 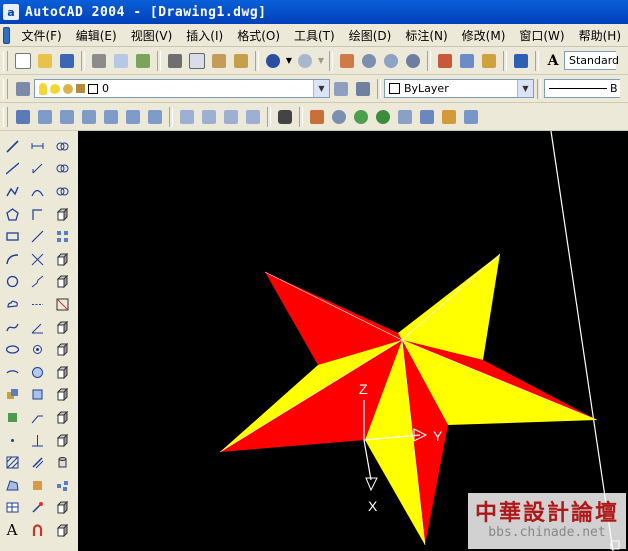 What do you see at coordinates (45, 61) in the screenshot?
I see `open-button` at bounding box center [45, 61].